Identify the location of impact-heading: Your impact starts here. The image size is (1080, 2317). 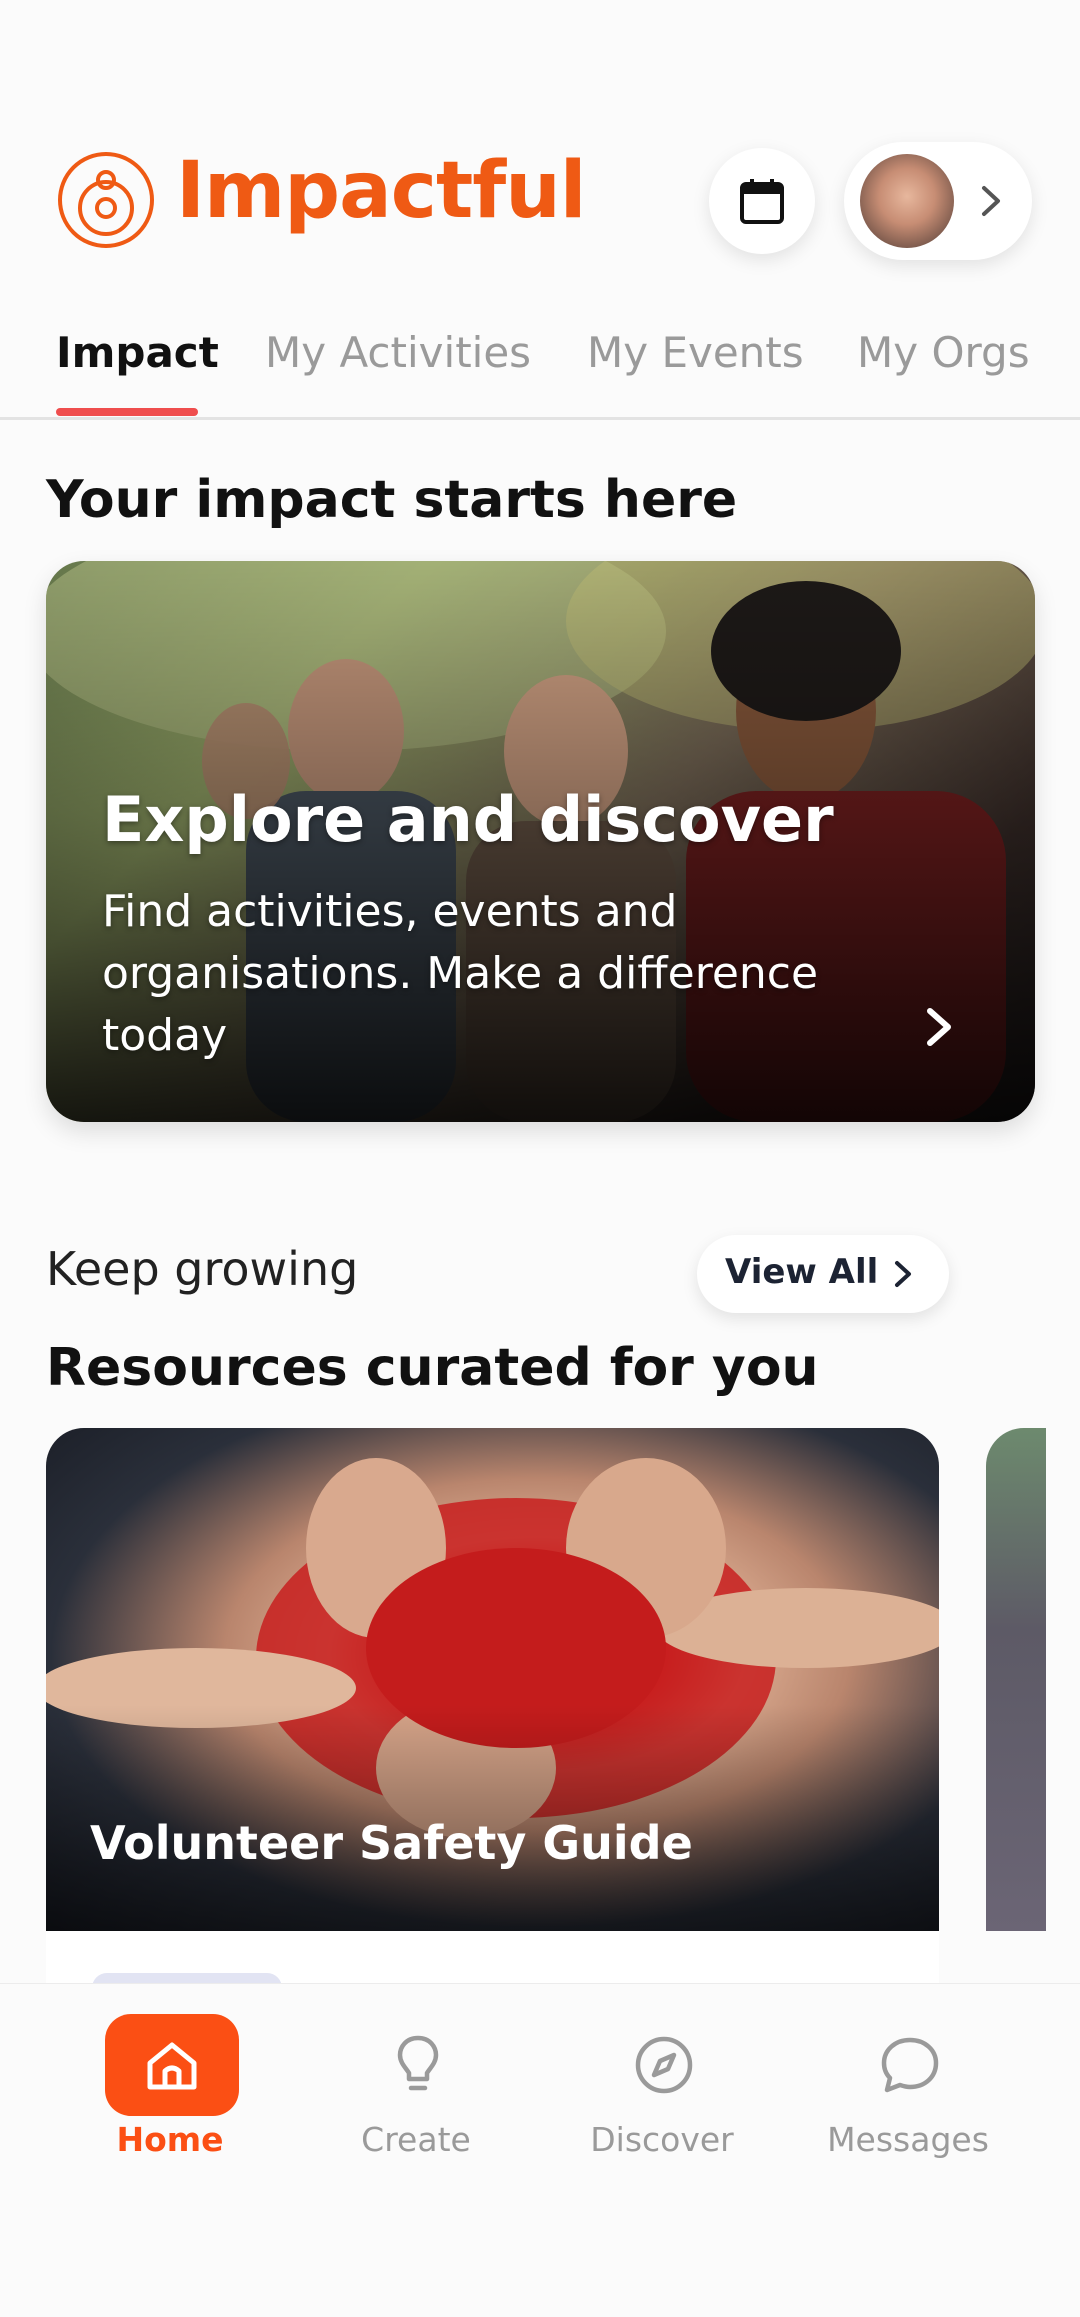
(392, 500).